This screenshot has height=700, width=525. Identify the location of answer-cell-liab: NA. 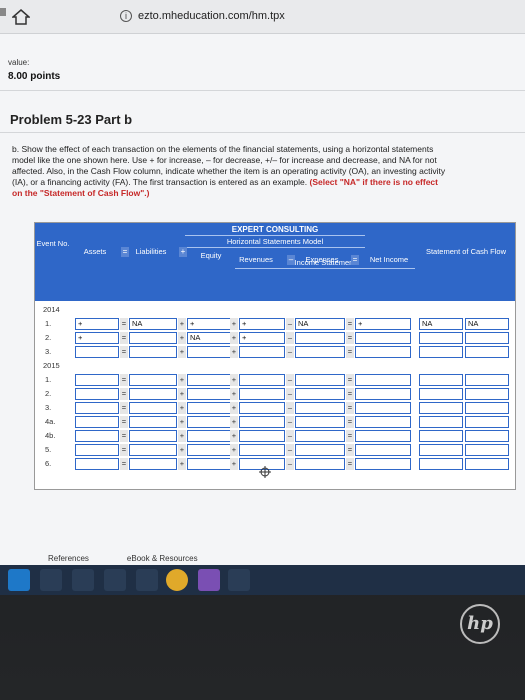
(153, 324).